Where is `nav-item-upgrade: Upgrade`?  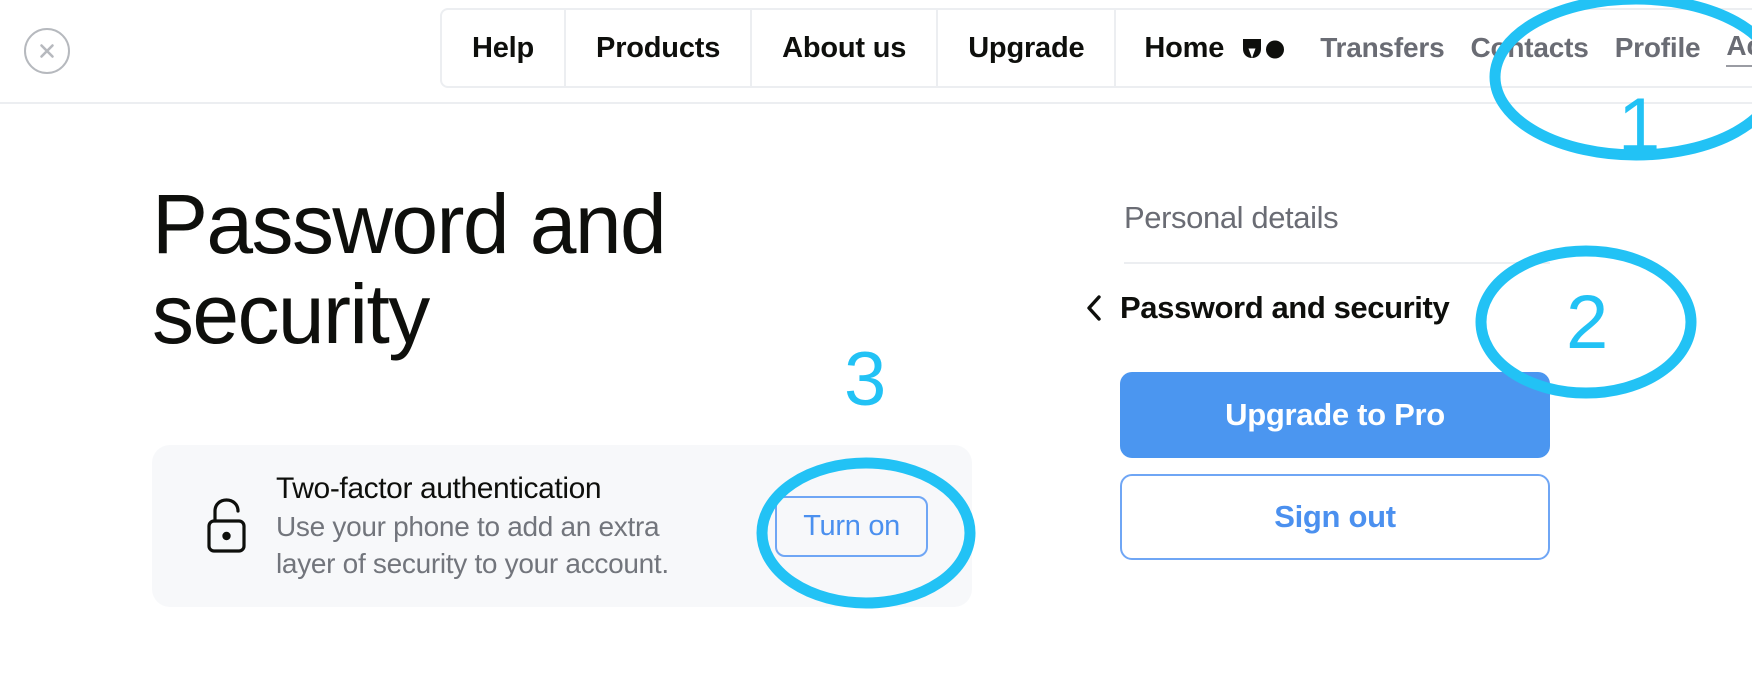
nav-item-upgrade: Upgrade is located at coordinates (1027, 48).